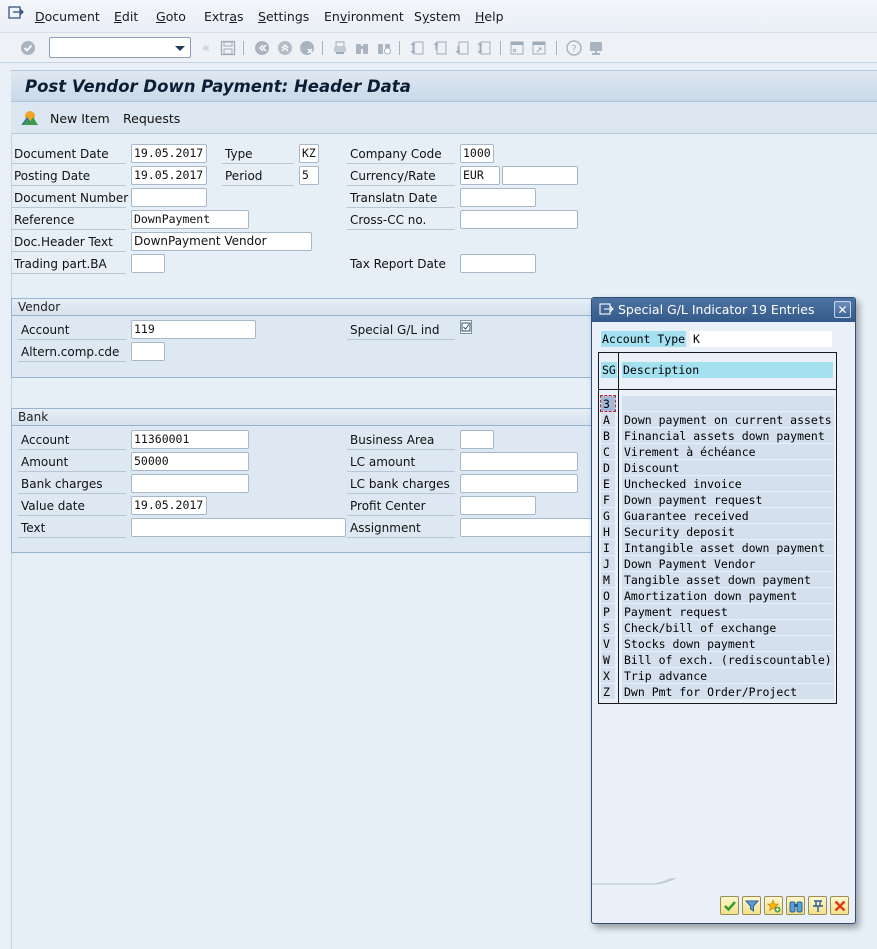 The width and height of the screenshot is (877, 949). What do you see at coordinates (608, 675) in the screenshot?
I see `row-sg-cell: X` at bounding box center [608, 675].